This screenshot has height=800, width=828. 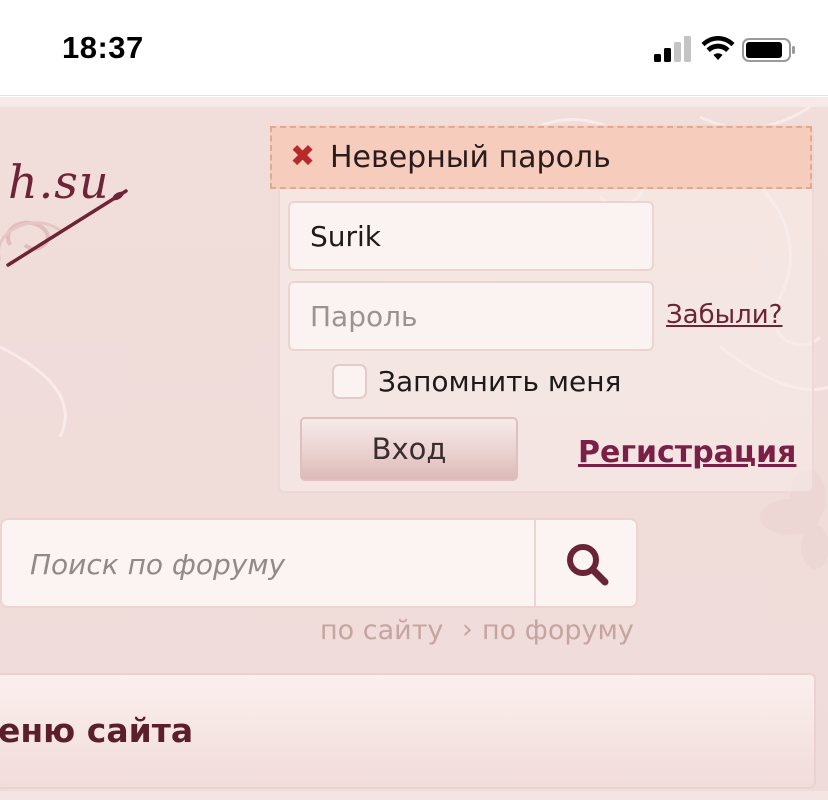 What do you see at coordinates (672, 49) in the screenshot?
I see `signal-icon` at bounding box center [672, 49].